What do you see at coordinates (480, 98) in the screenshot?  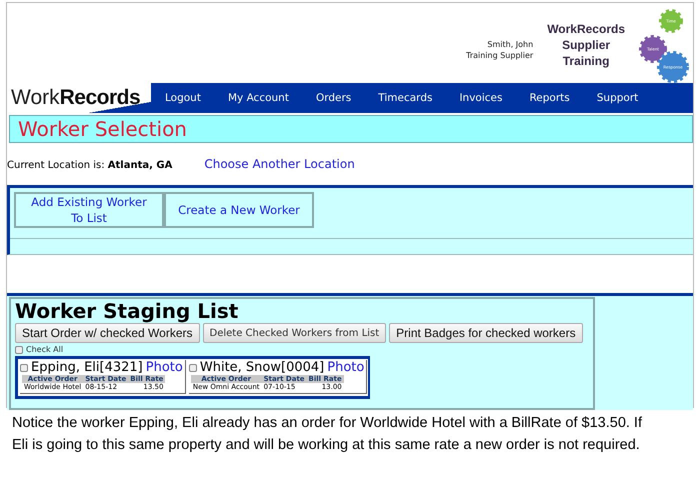 I see `nav-link: Invoices` at bounding box center [480, 98].